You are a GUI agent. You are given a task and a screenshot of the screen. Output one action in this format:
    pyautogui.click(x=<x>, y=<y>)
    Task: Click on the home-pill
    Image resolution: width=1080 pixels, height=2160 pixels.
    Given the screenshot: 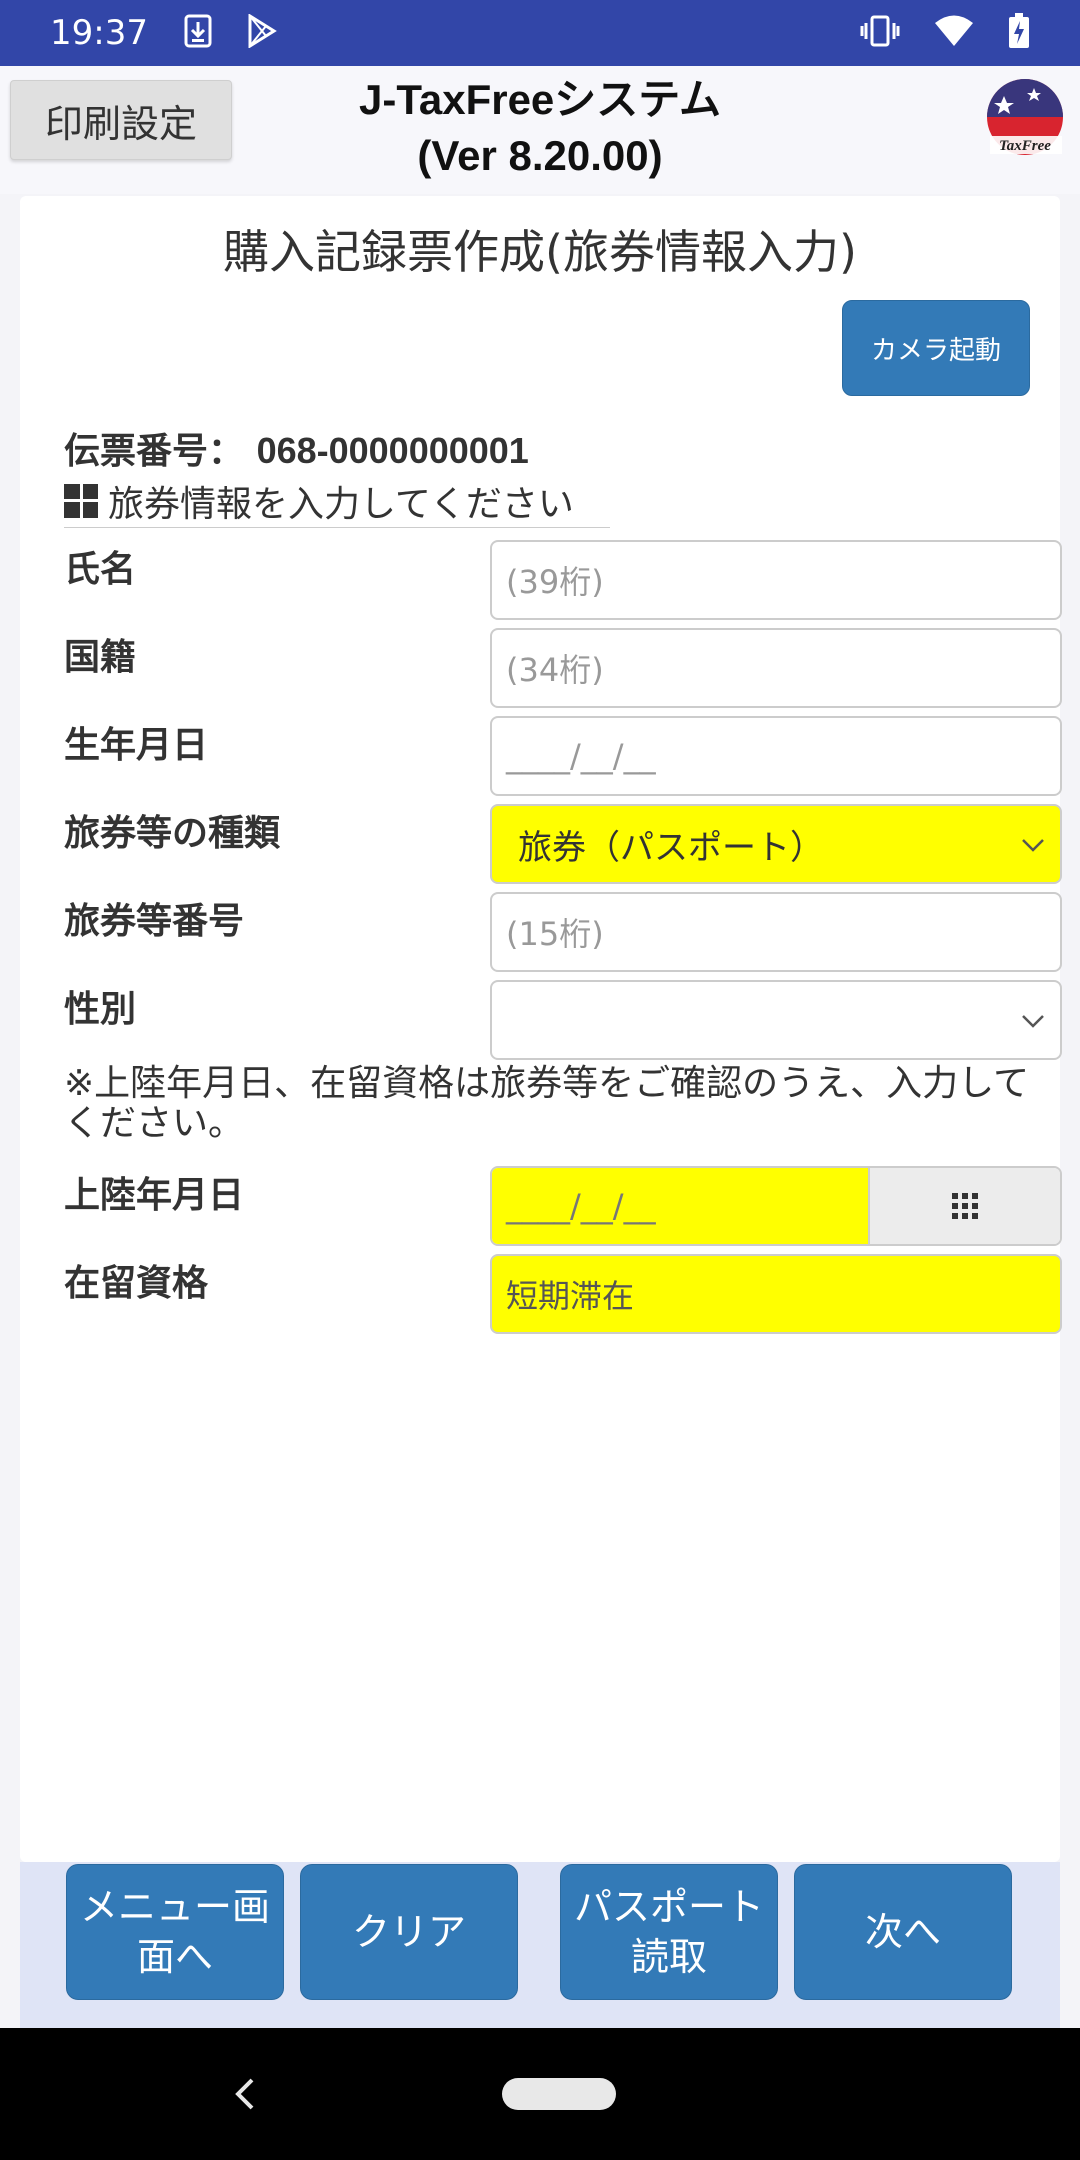 What is the action you would take?
    pyautogui.click(x=559, y=2094)
    